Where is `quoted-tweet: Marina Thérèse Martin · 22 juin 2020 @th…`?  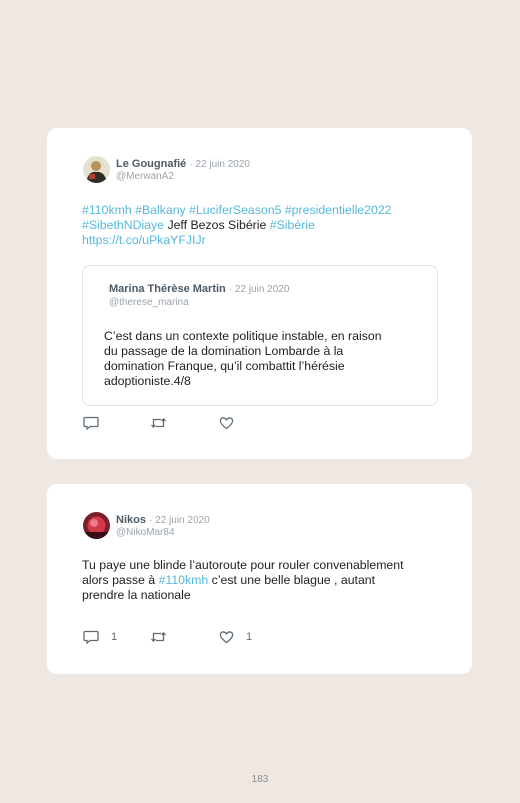 quoted-tweet: Marina Thérèse Martin · 22 juin 2020 @th… is located at coordinates (260, 335).